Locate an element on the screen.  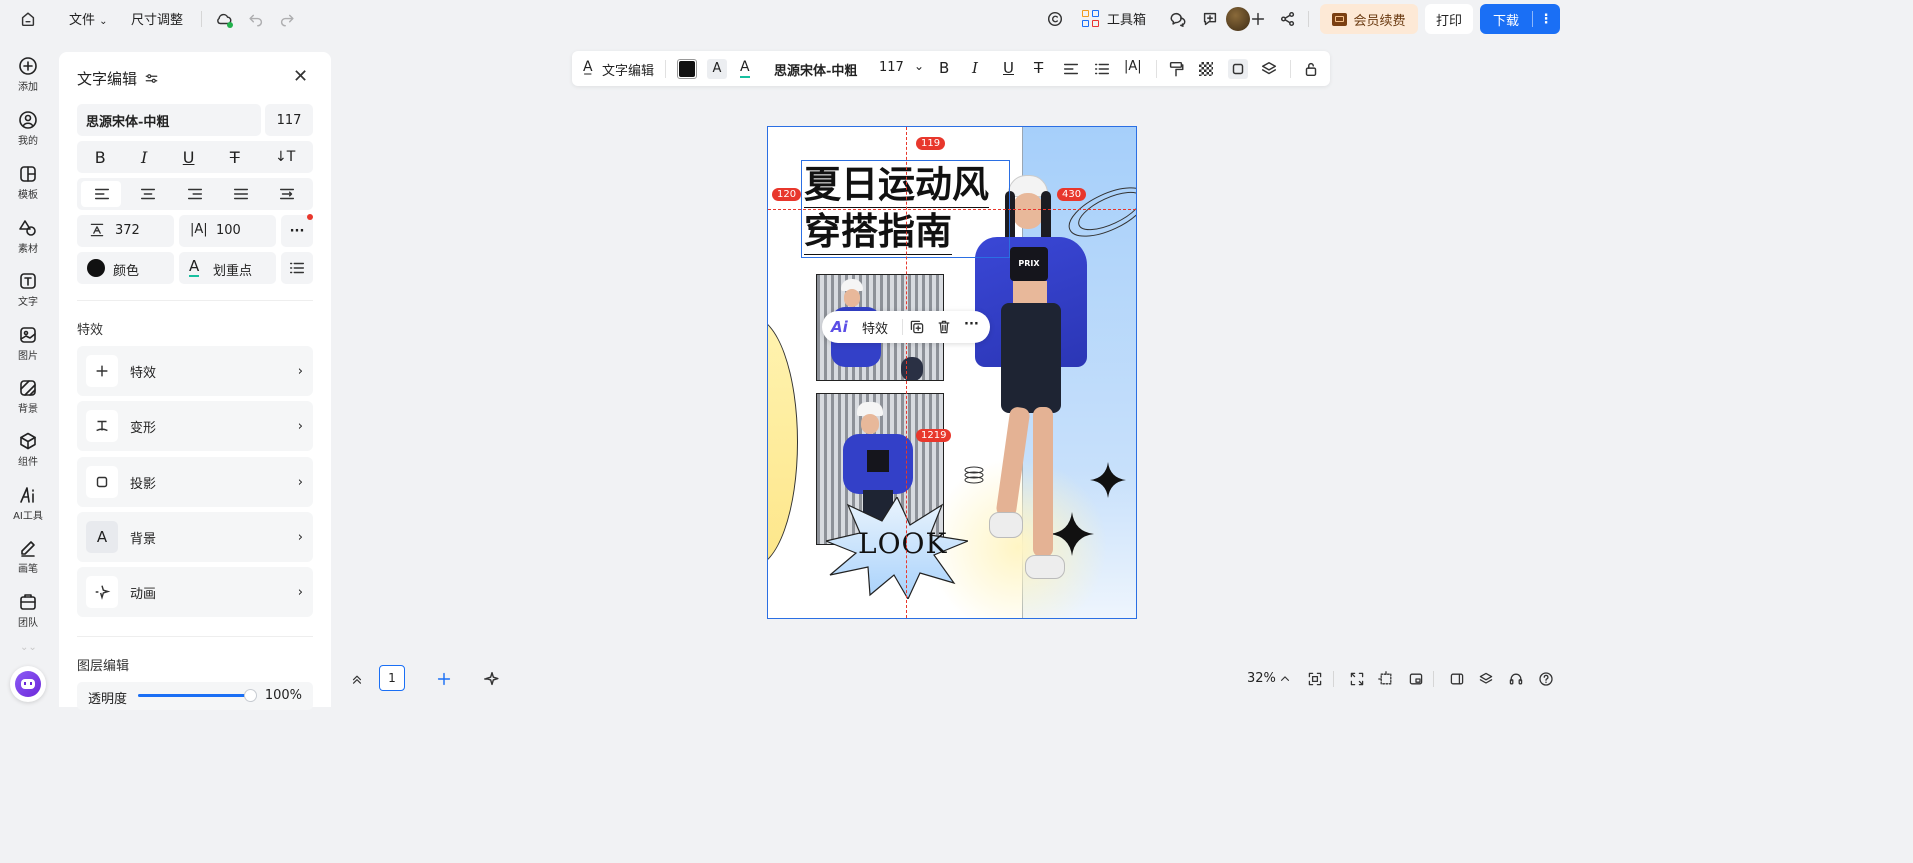
page-number-button: 1 is located at coordinates (392, 678).